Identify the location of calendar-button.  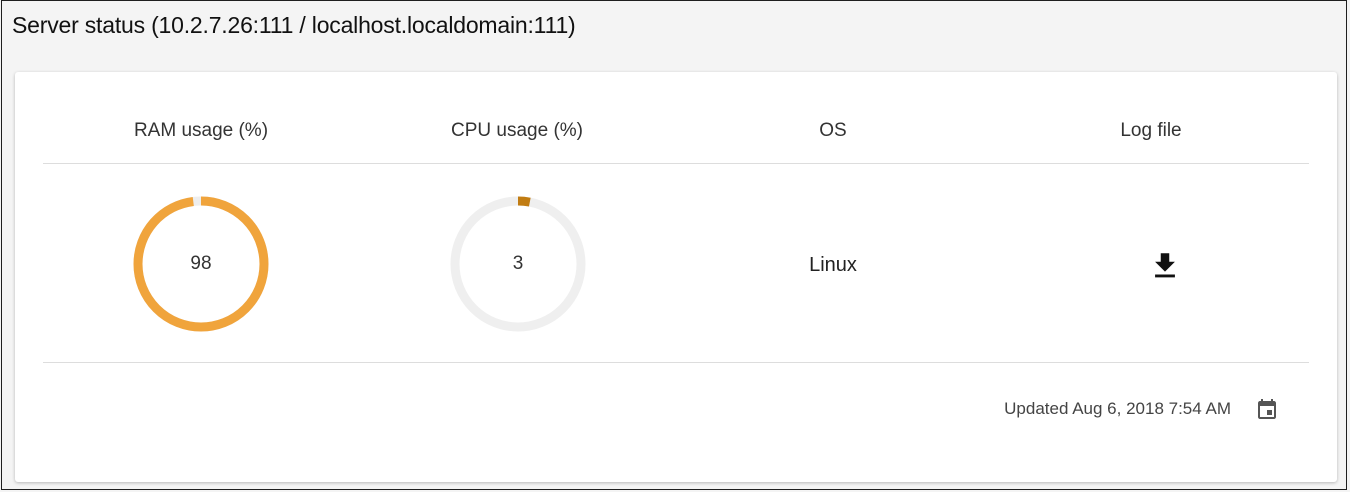
(1267, 410).